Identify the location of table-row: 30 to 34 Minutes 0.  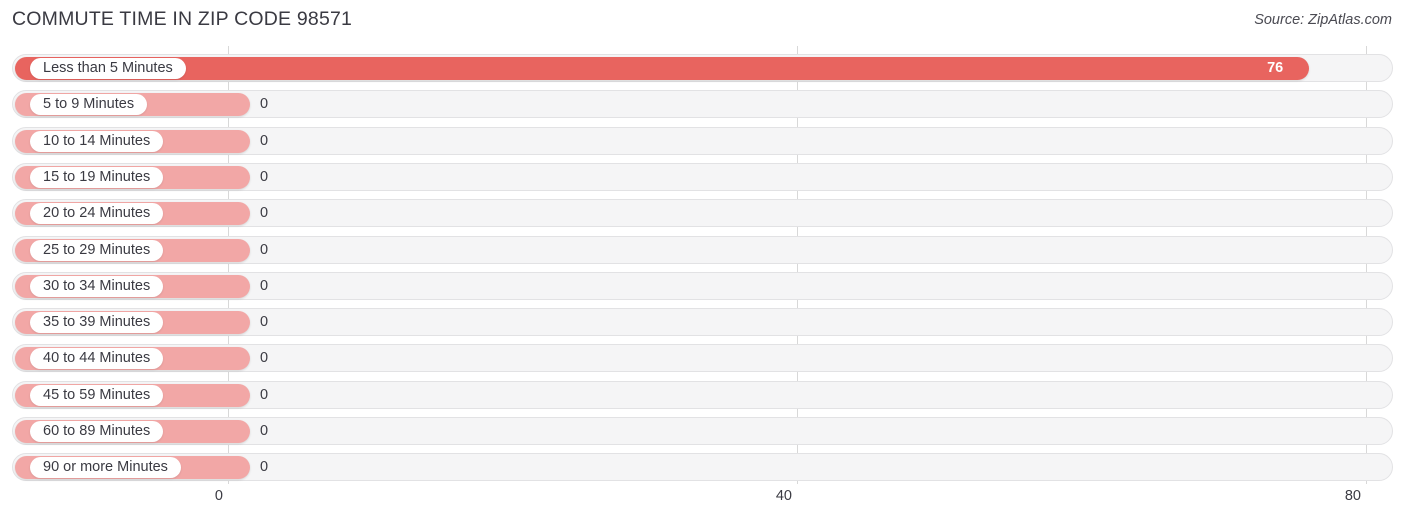
(703, 286).